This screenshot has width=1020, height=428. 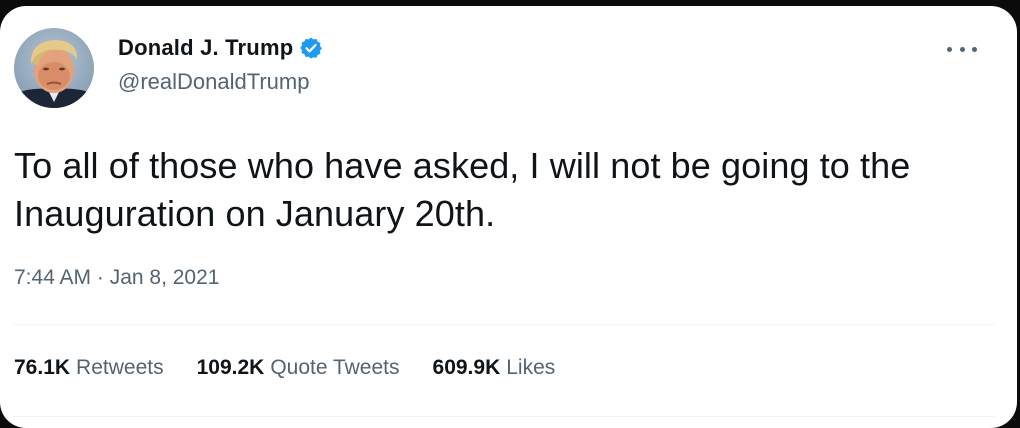 What do you see at coordinates (466, 367) in the screenshot?
I see `likes-count: 609.9K` at bounding box center [466, 367].